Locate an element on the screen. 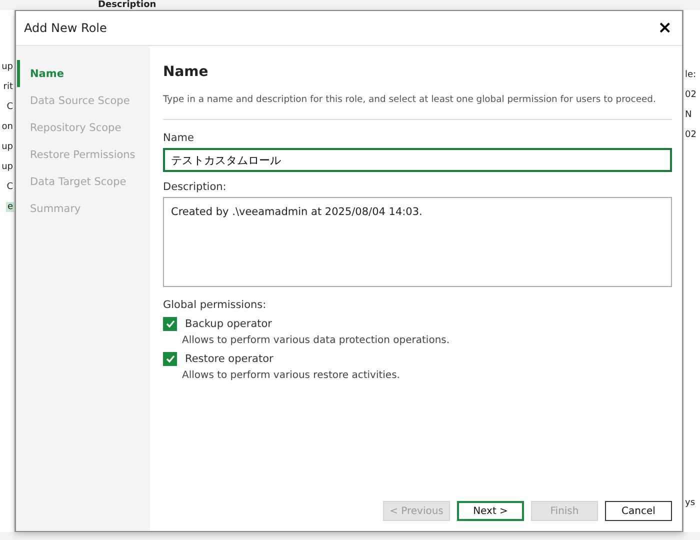  window-title: Add New Role is located at coordinates (65, 28).